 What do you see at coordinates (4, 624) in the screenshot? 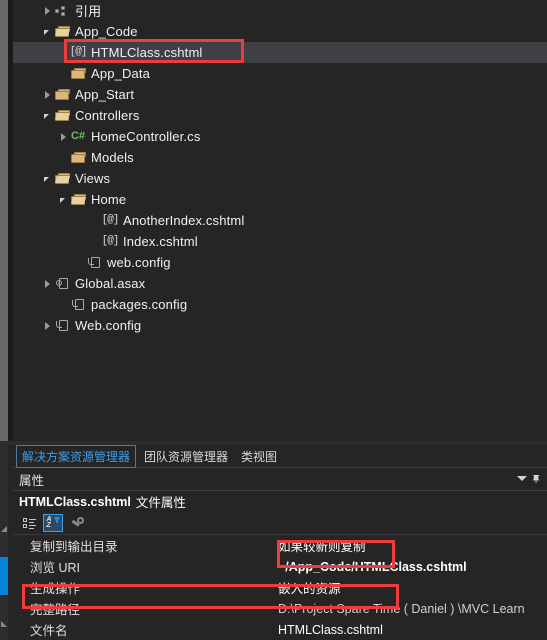
I see `scroll-down-marker-icon` at bounding box center [4, 624].